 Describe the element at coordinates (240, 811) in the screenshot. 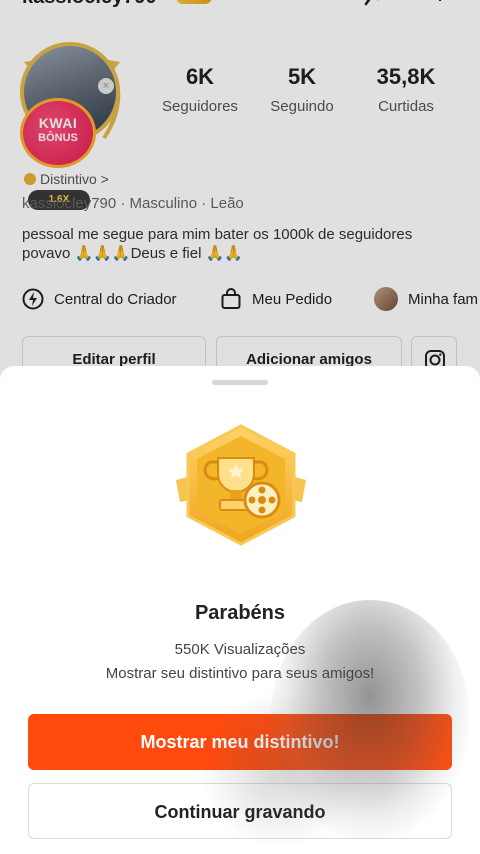

I see `continue-recording-button: Continuar gravando` at that location.